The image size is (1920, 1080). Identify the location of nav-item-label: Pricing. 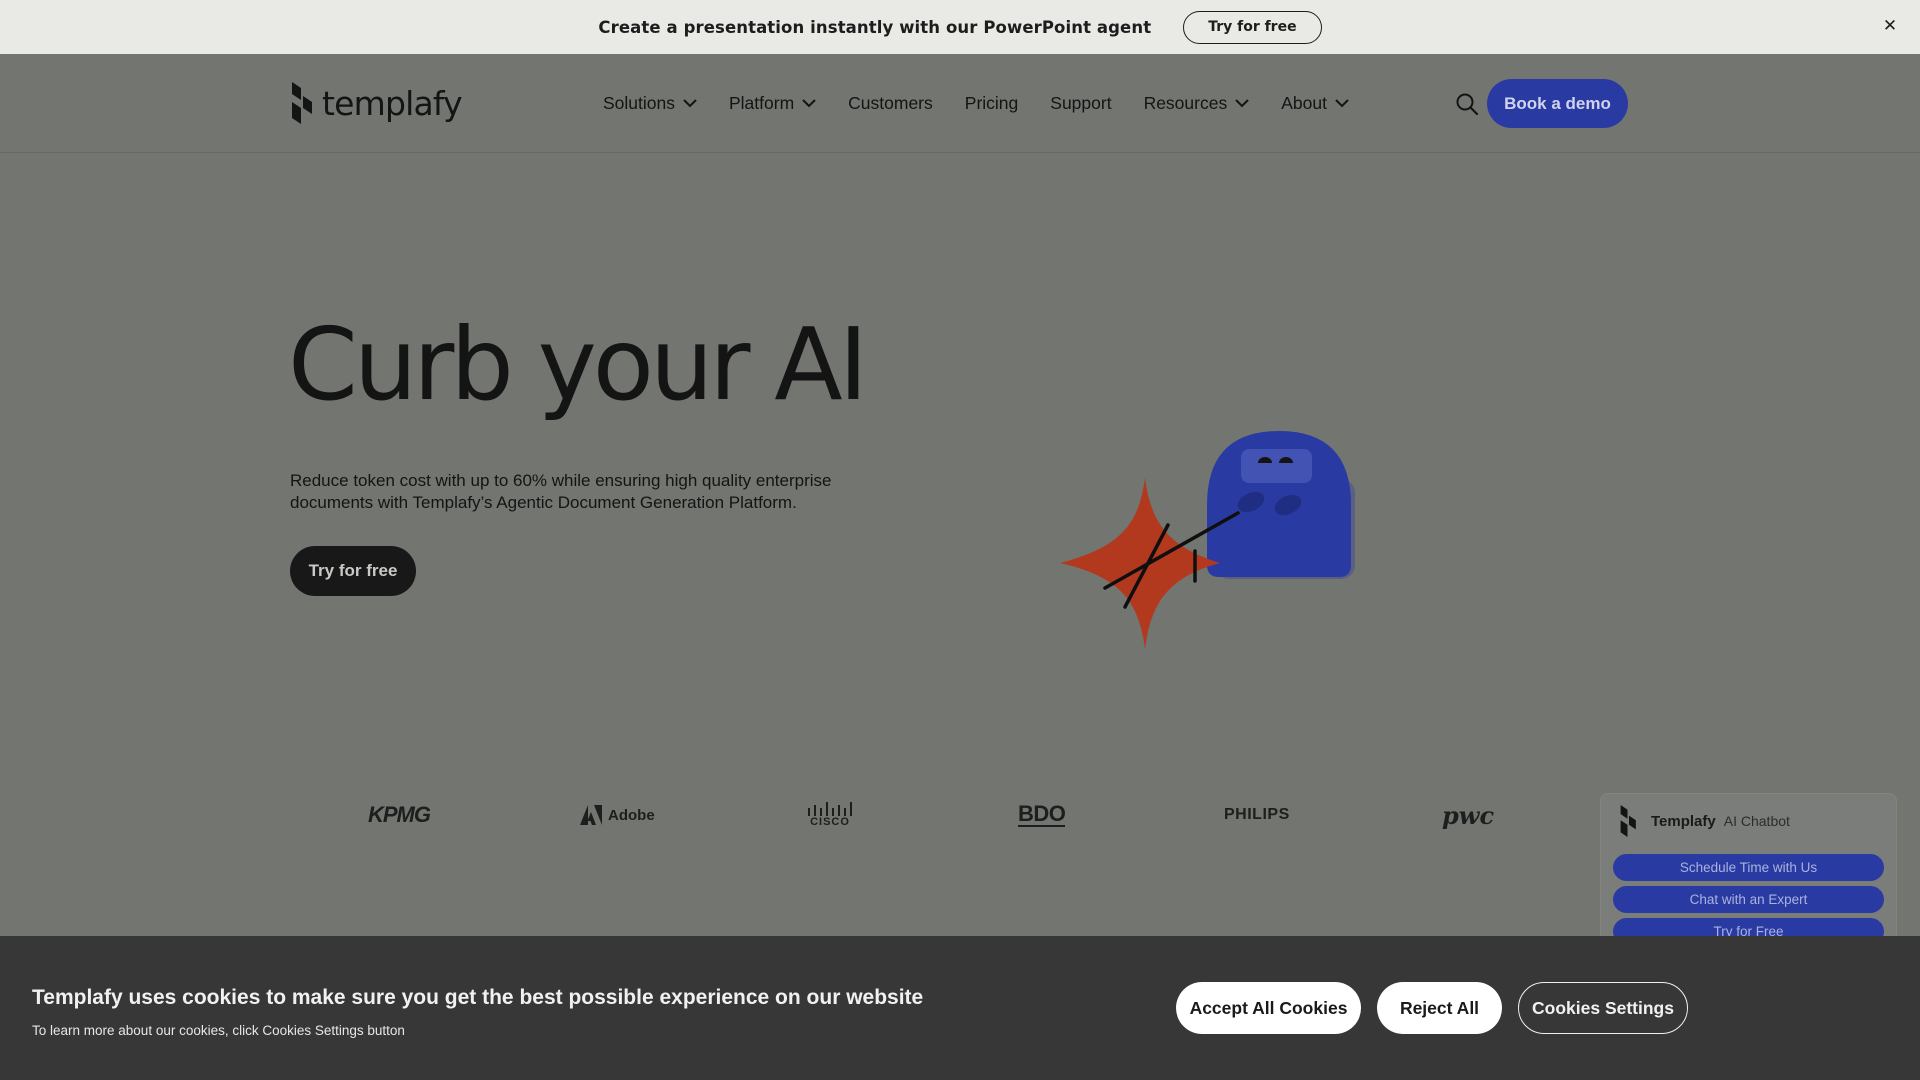
(991, 103).